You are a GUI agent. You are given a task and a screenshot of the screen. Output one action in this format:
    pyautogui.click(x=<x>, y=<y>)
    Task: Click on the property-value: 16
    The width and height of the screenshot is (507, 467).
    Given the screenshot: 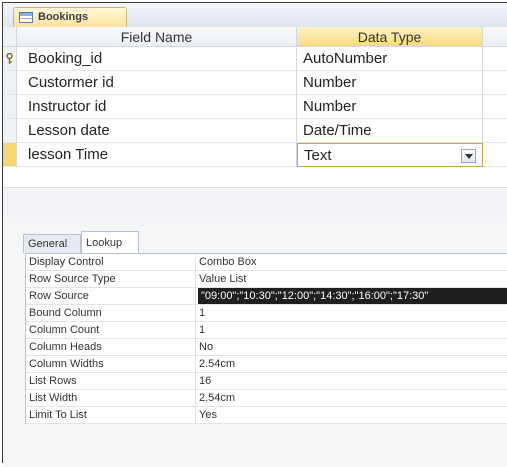 What is the action you would take?
    pyautogui.click(x=351, y=381)
    